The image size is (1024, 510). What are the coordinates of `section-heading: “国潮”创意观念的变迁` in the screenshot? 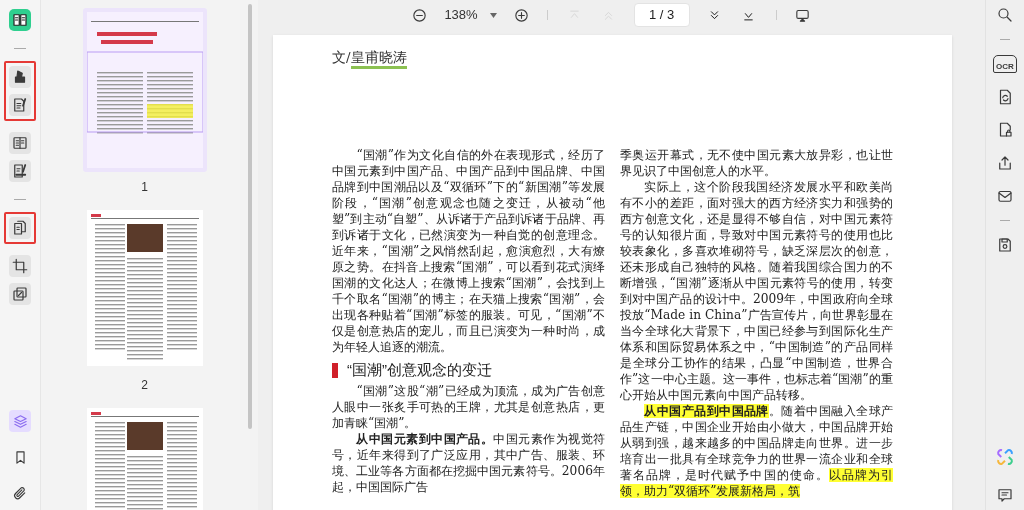 It's located at (419, 370).